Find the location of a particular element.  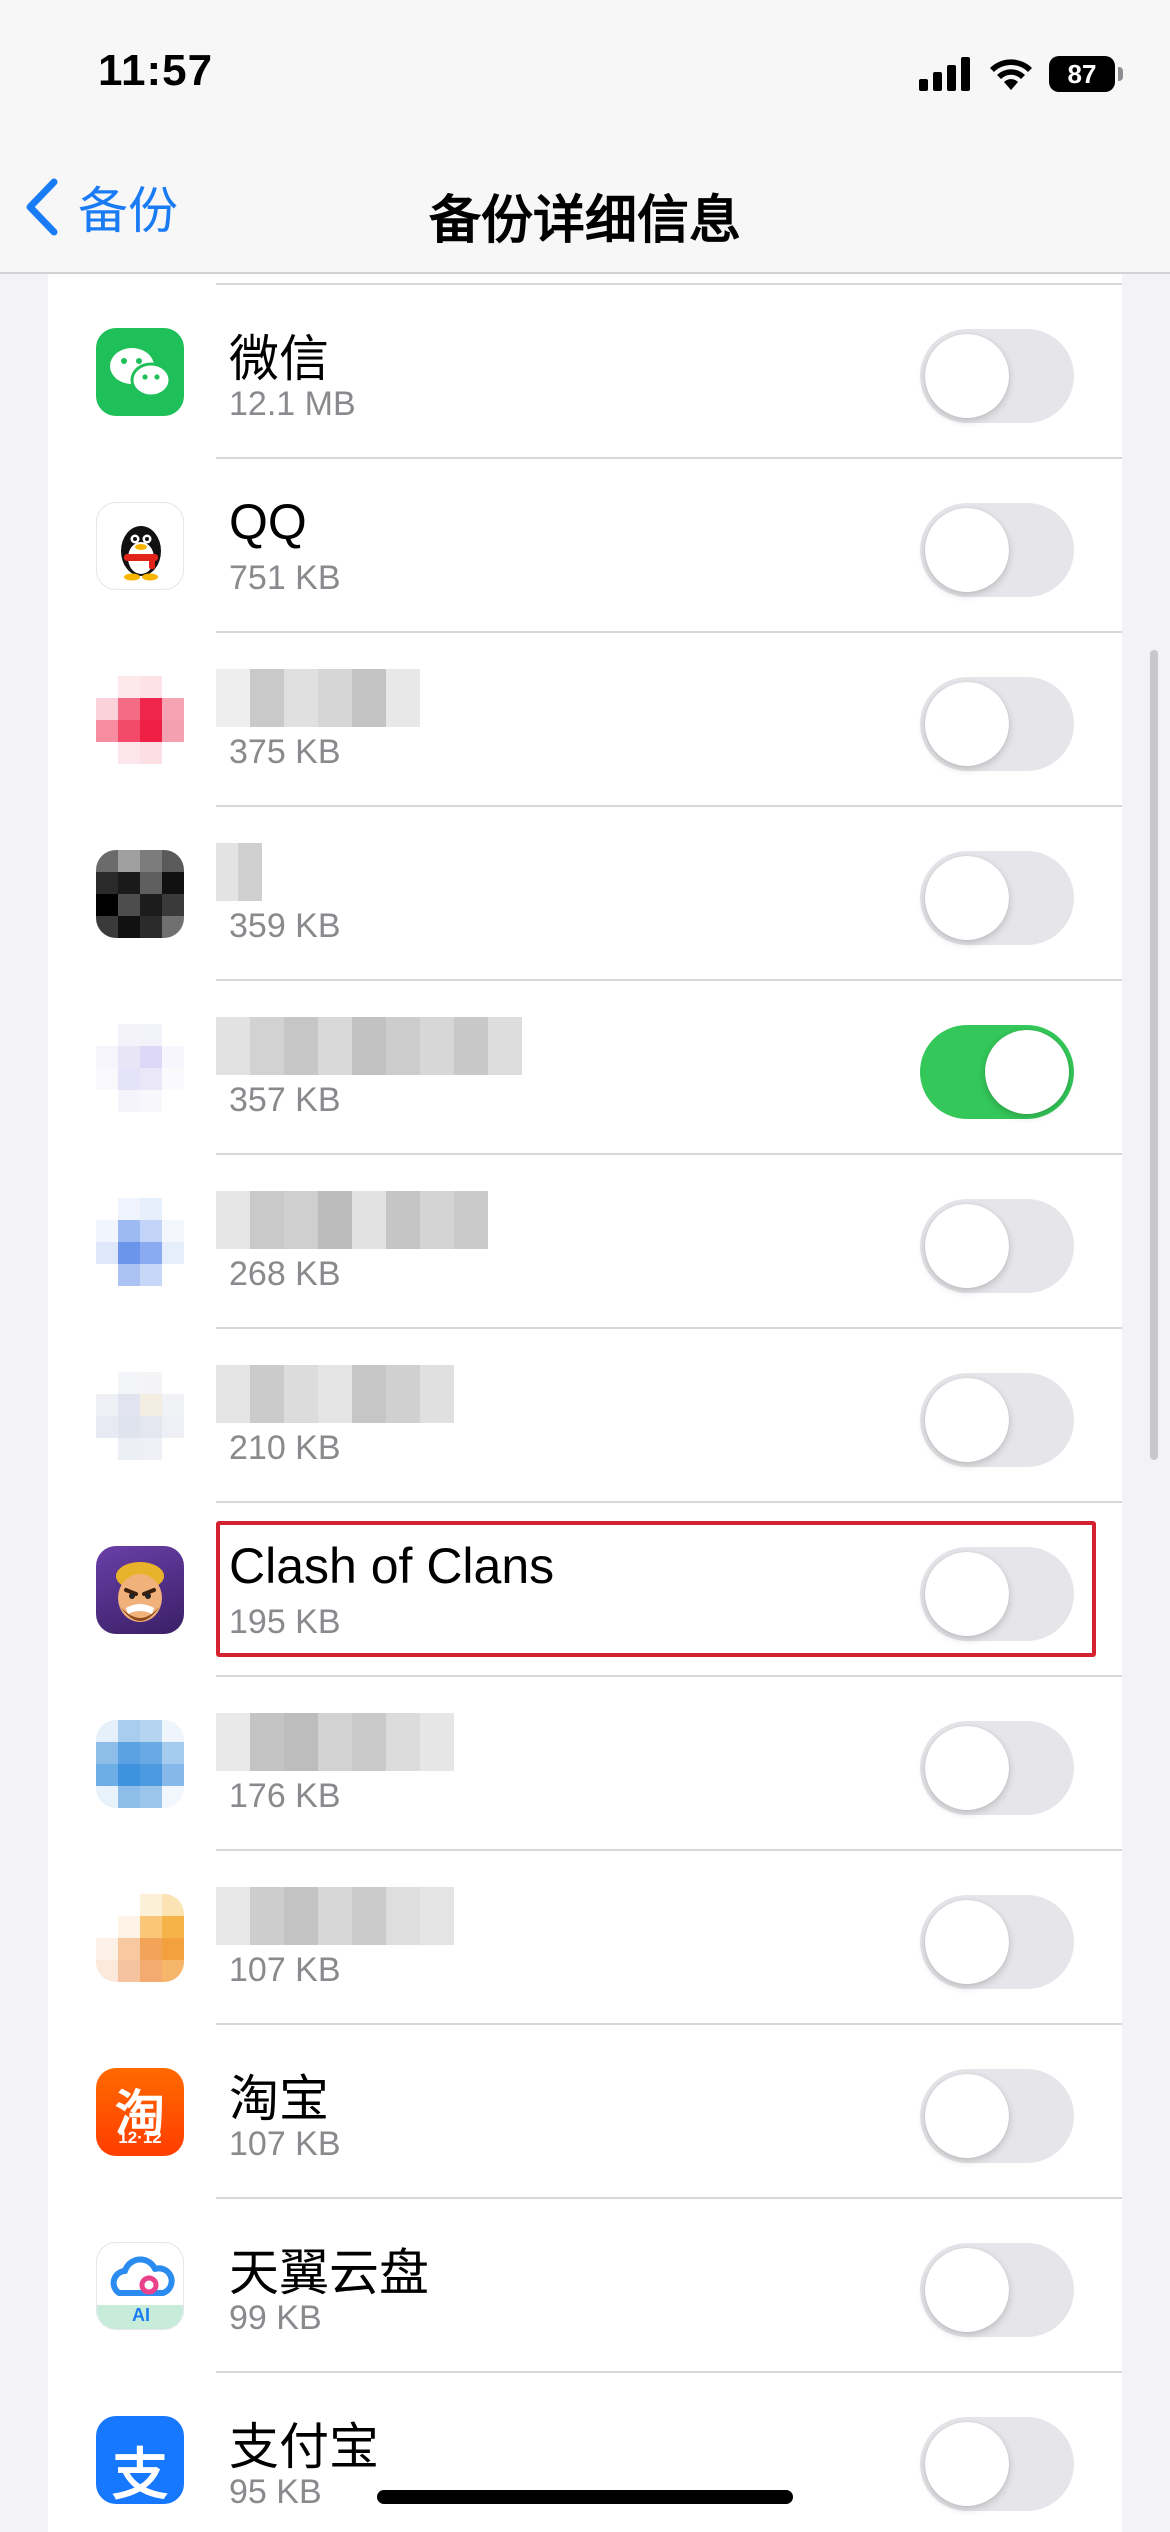

clash-of-clans-icon is located at coordinates (140, 1590).